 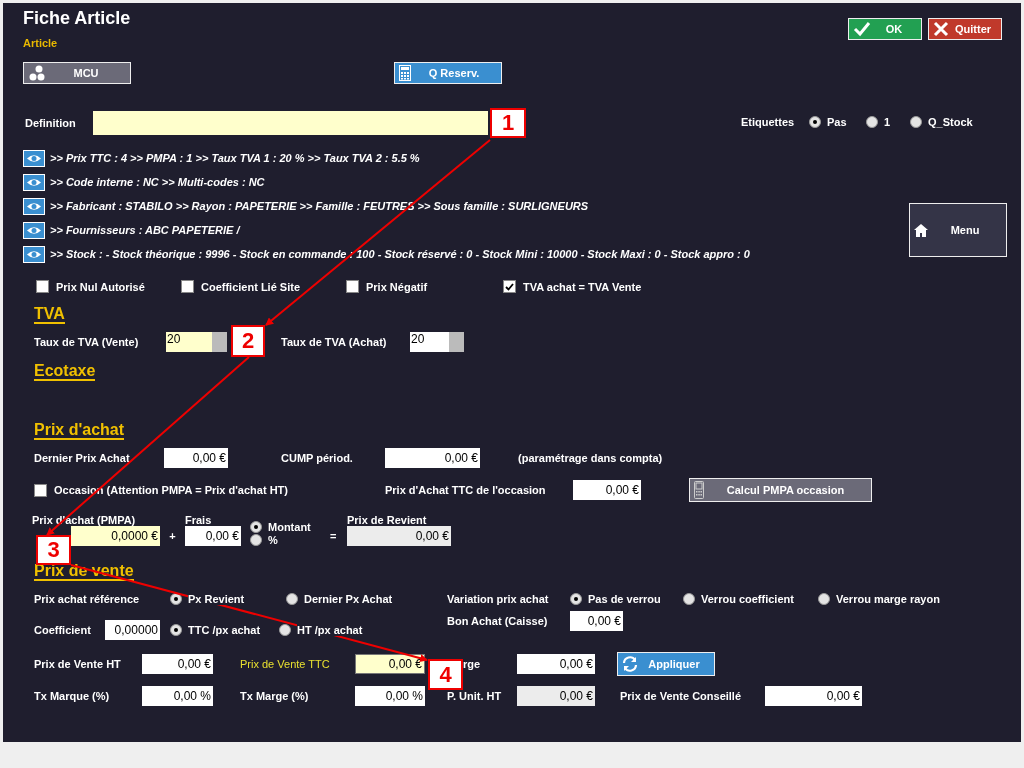 What do you see at coordinates (475, 696) in the screenshot?
I see `field-label: P. Unit. HT` at bounding box center [475, 696].